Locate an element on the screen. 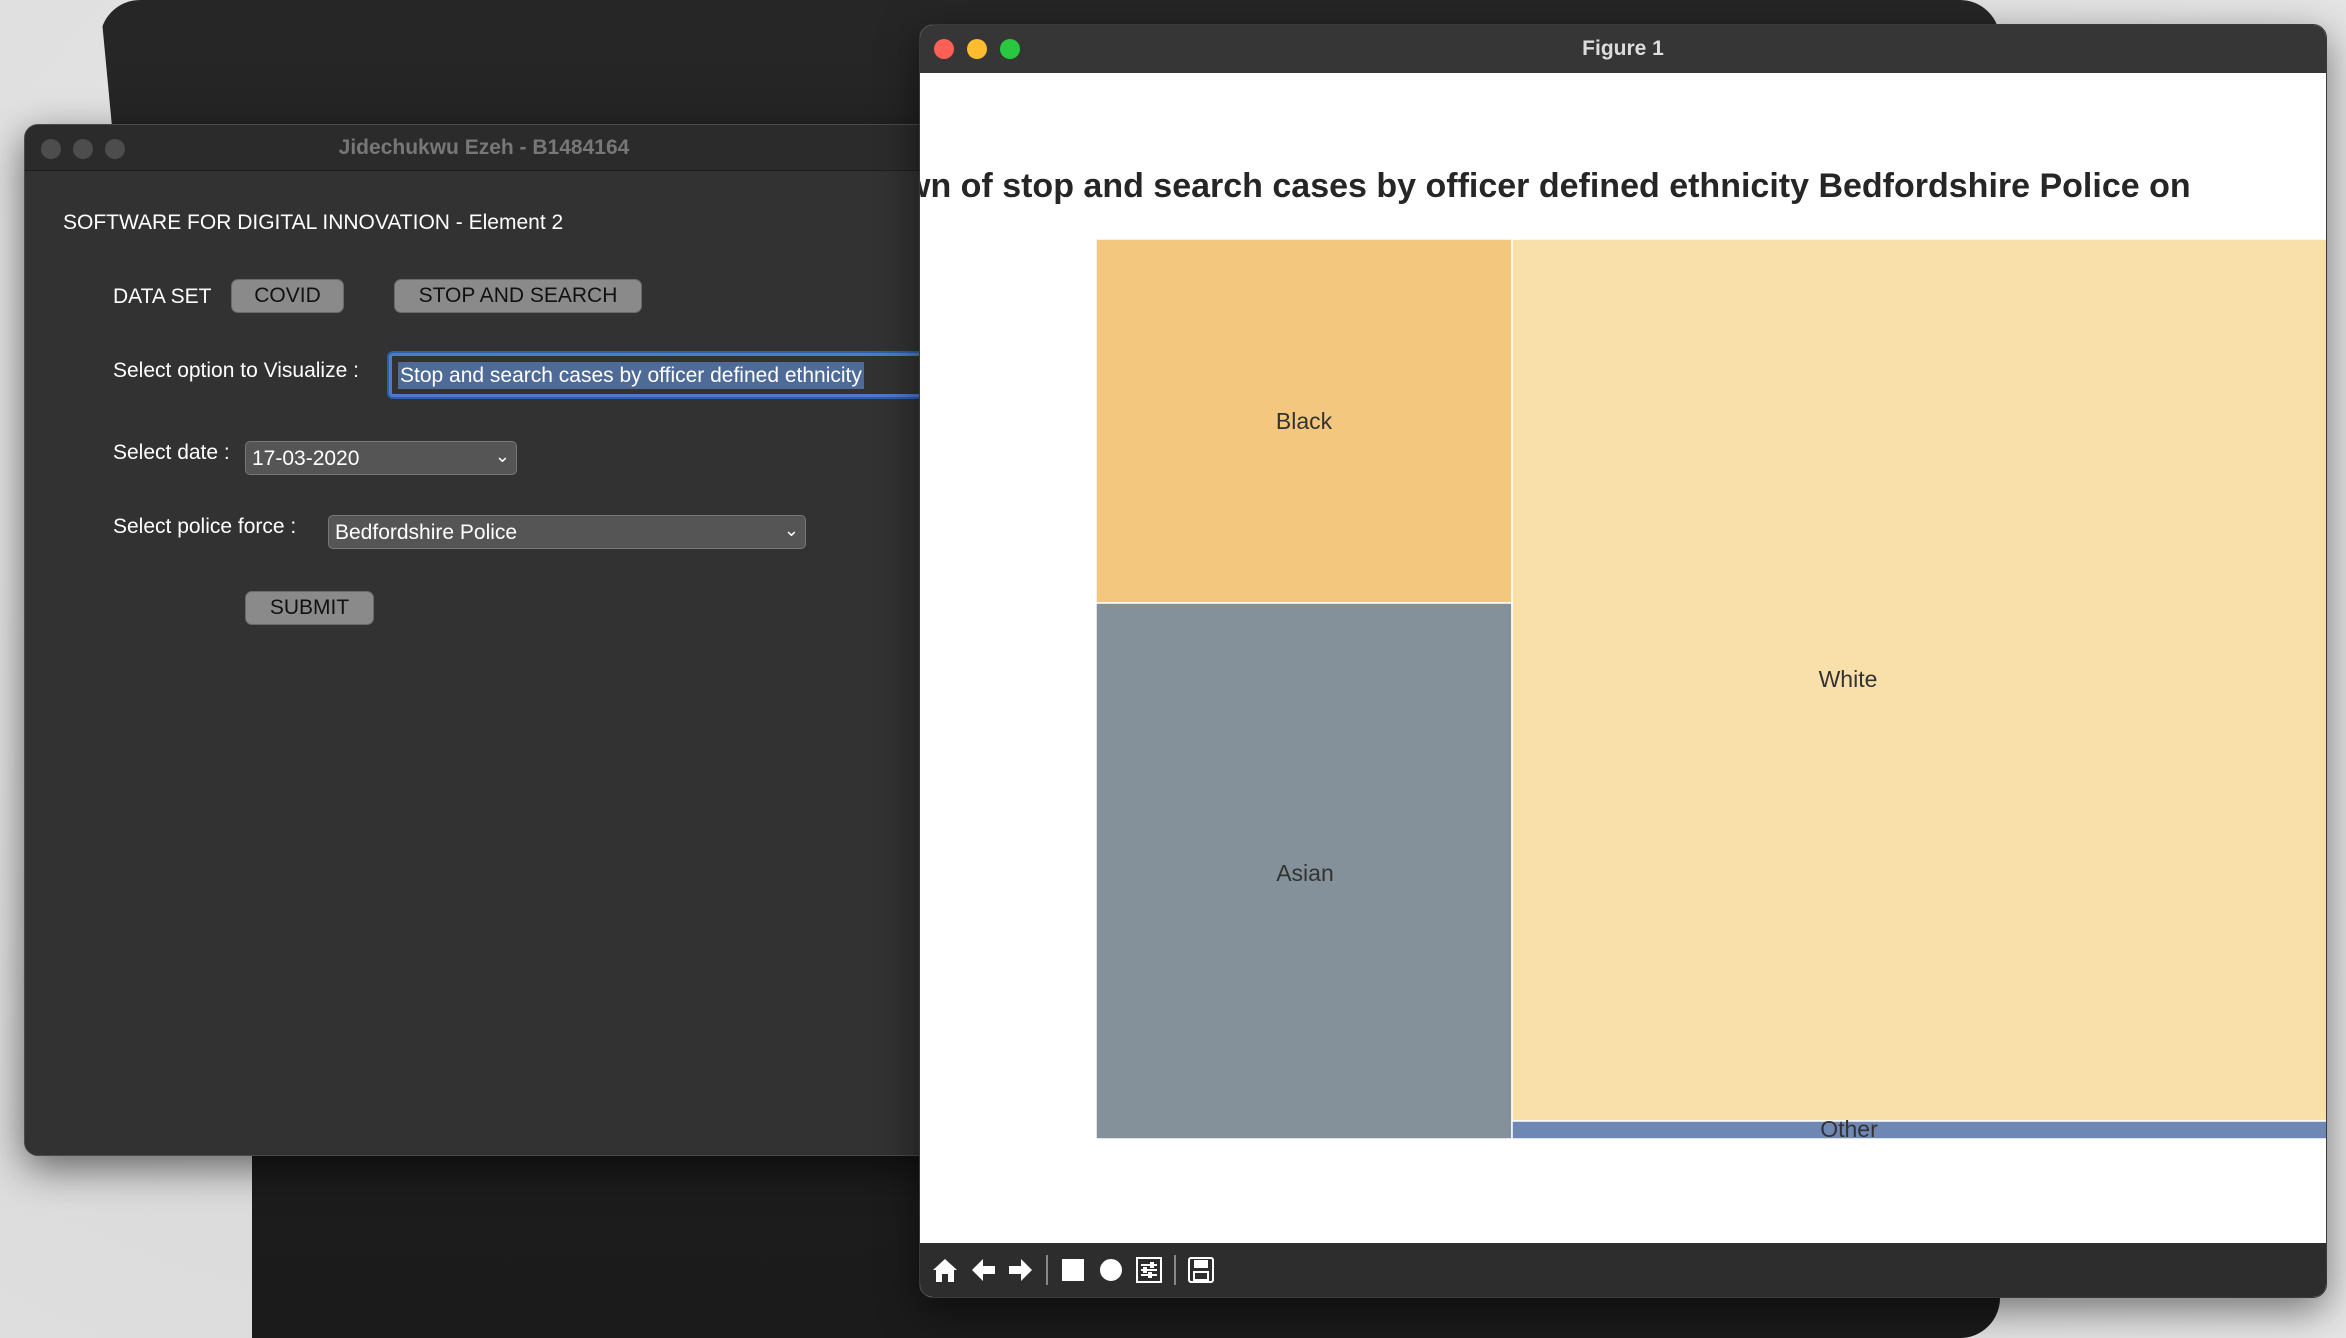 Image resolution: width=2346 pixels, height=1338 pixels. police-select-value: Bedfordshire Police is located at coordinates (426, 532).